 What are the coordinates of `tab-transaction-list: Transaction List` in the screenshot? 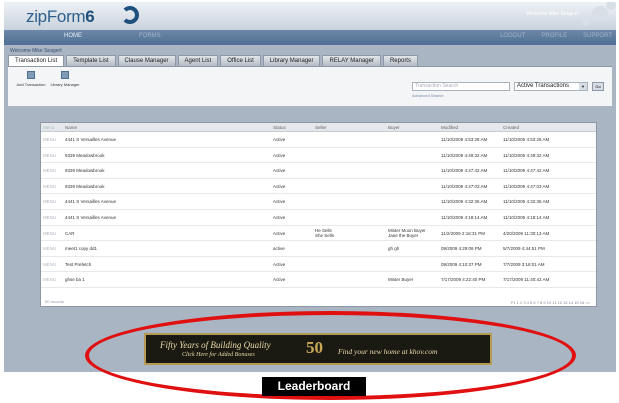 It's located at (36, 60).